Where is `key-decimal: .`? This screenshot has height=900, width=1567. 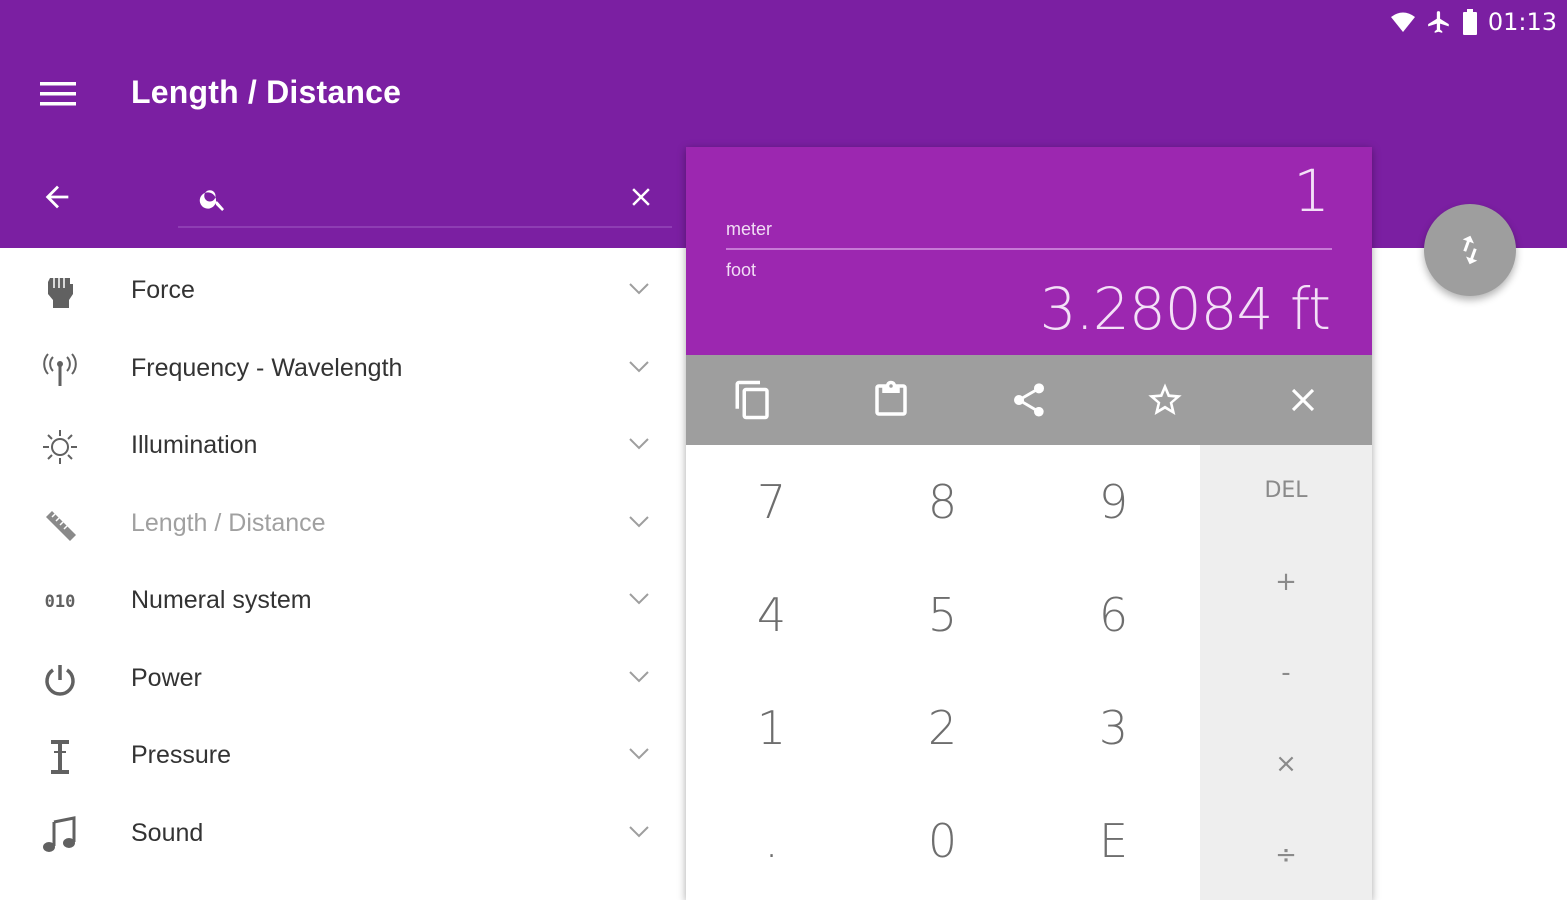
key-decimal: . is located at coordinates (771, 840).